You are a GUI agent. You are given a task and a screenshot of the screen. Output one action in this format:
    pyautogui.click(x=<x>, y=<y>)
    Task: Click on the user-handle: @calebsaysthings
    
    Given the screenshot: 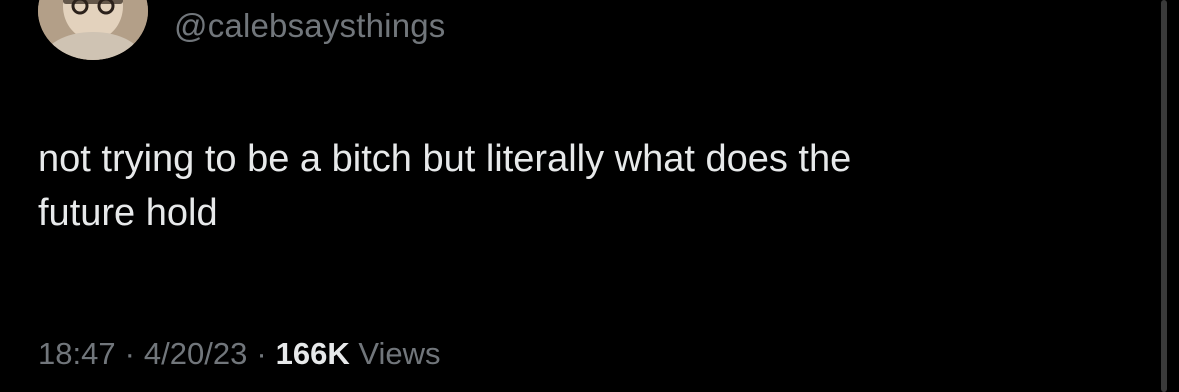 What is the action you would take?
    pyautogui.click(x=310, y=26)
    